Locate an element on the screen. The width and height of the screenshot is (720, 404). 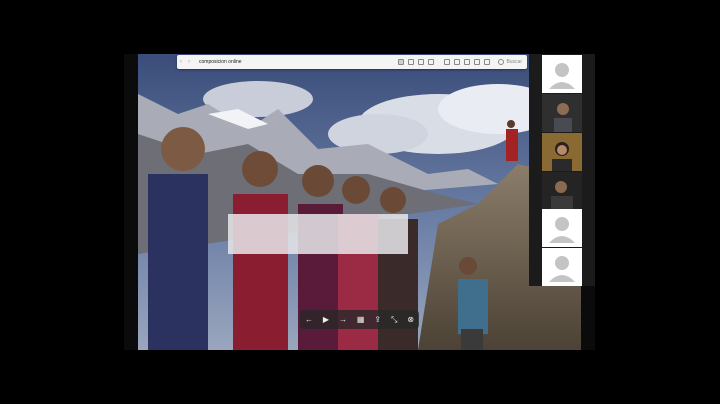
columns-view-icon is located at coordinates (421, 62).